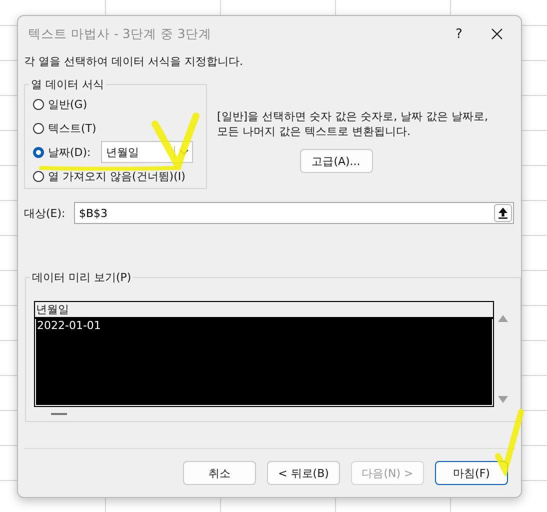  I want to click on collapse-button, so click(503, 213).